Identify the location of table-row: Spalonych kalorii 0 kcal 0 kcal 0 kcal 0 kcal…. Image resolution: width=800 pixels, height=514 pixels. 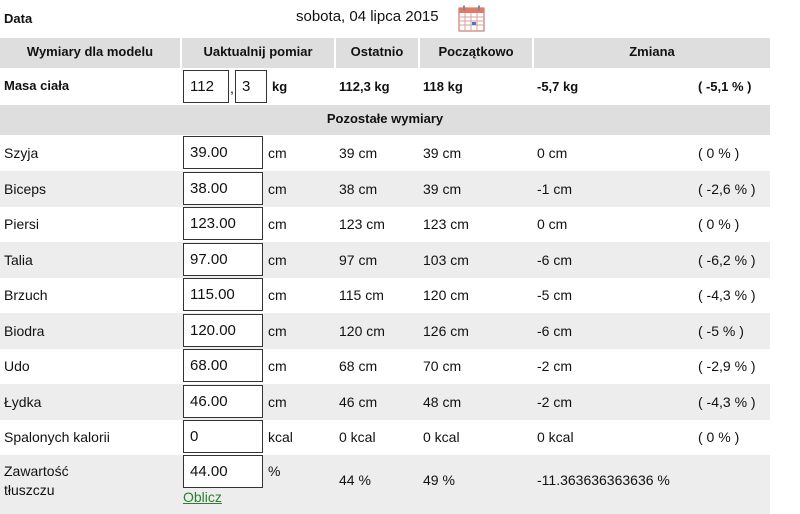
(385, 437).